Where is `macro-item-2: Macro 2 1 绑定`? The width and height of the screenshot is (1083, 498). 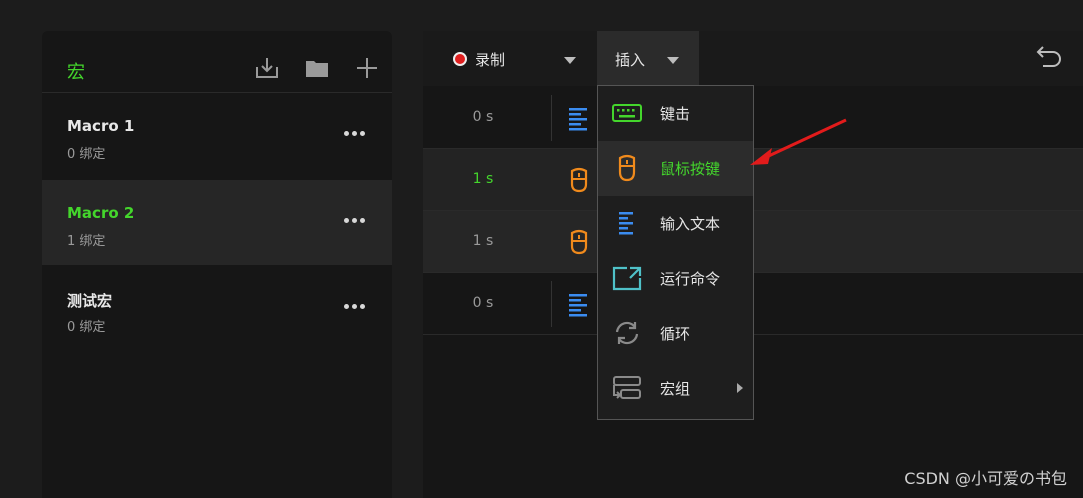
macro-item-2: Macro 2 1 绑定 is located at coordinates (217, 222).